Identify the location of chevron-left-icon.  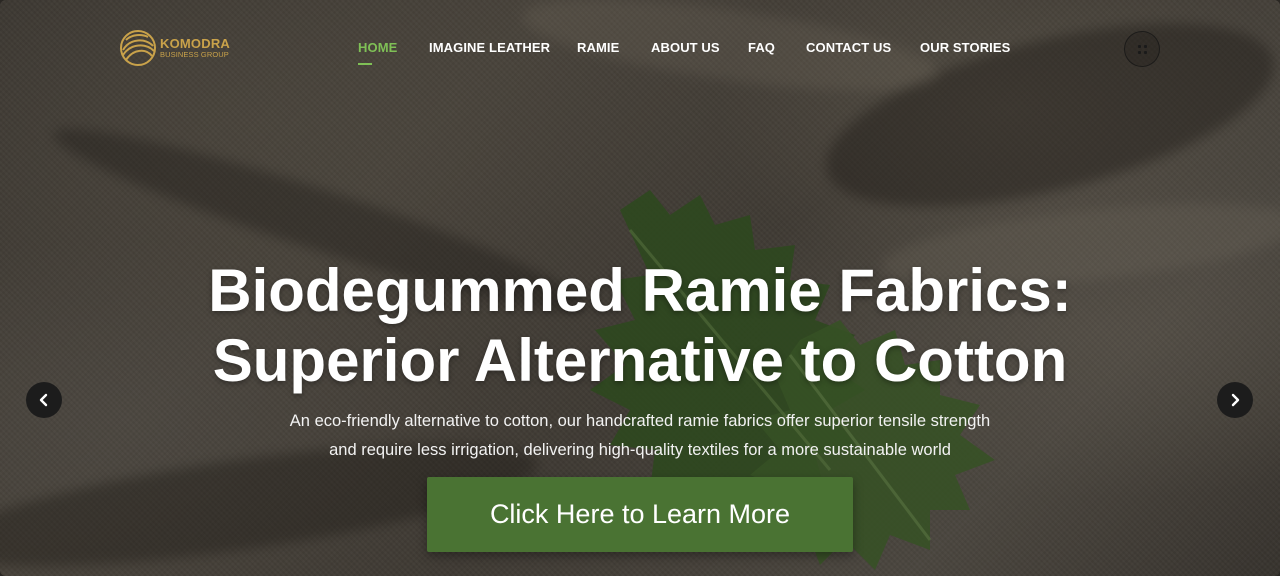
(43, 400).